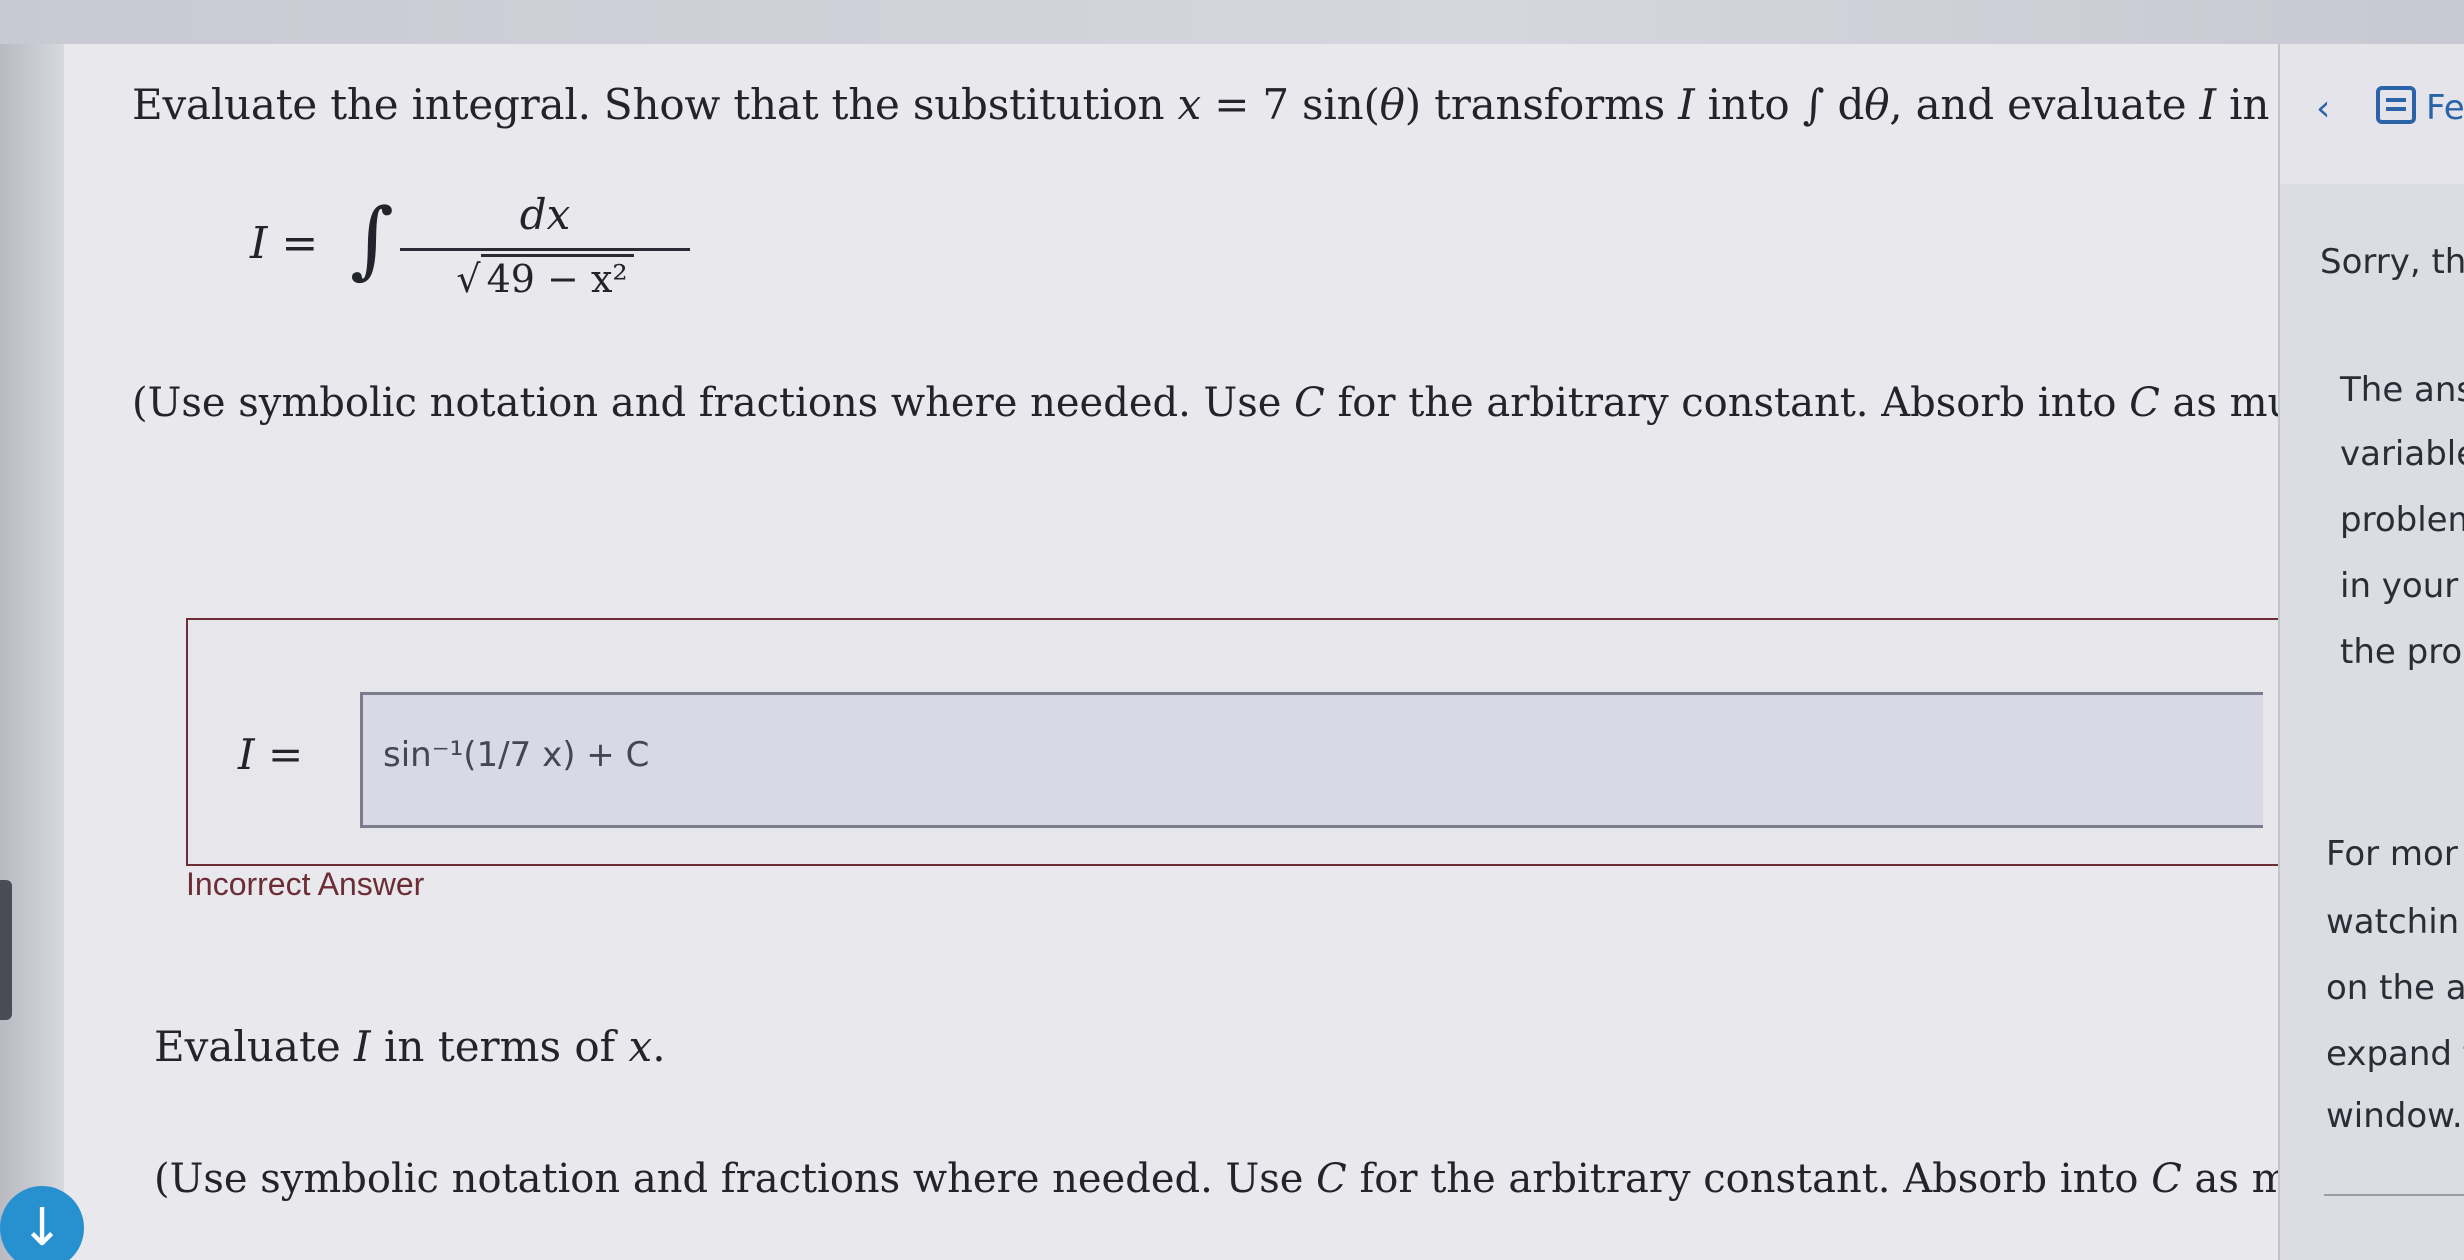 The image size is (2464, 1260). What do you see at coordinates (545, 214) in the screenshot?
I see `integrand-numerator: dx` at bounding box center [545, 214].